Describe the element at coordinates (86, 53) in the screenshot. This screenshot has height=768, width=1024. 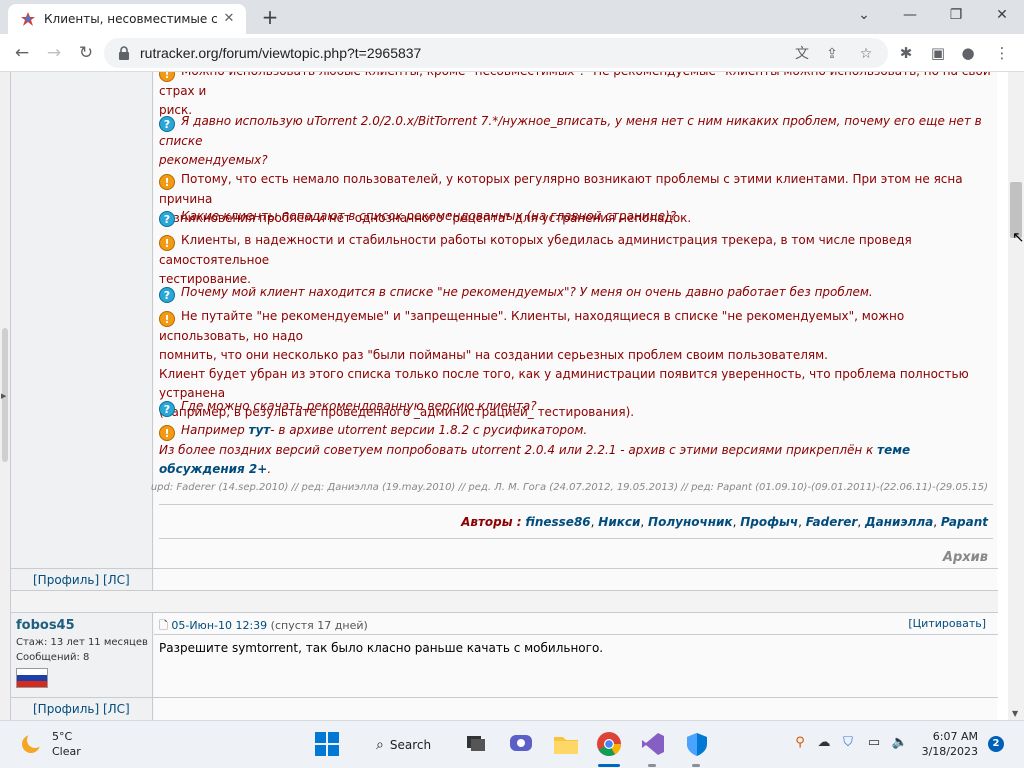
I see `reload-icon: ↻` at that location.